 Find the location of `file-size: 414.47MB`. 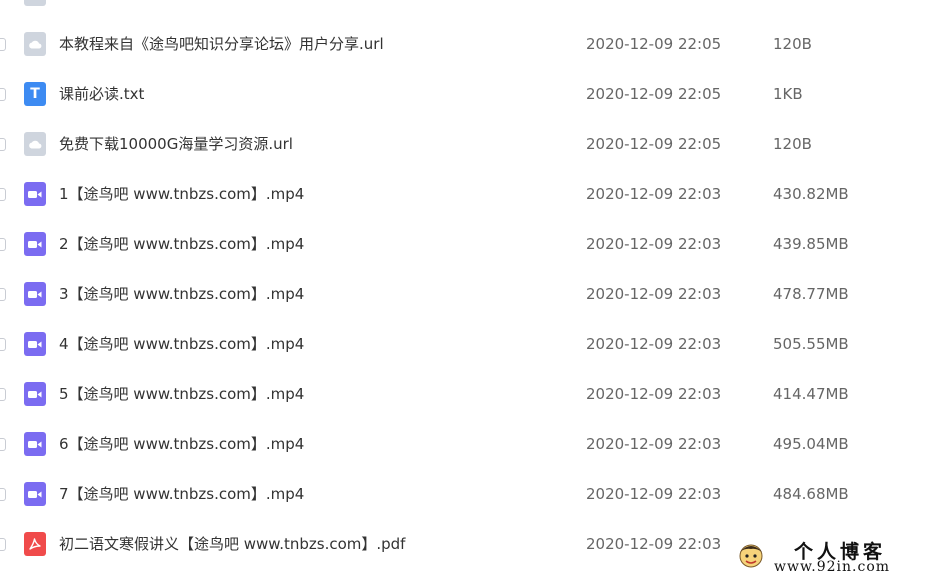

file-size: 414.47MB is located at coordinates (811, 394).